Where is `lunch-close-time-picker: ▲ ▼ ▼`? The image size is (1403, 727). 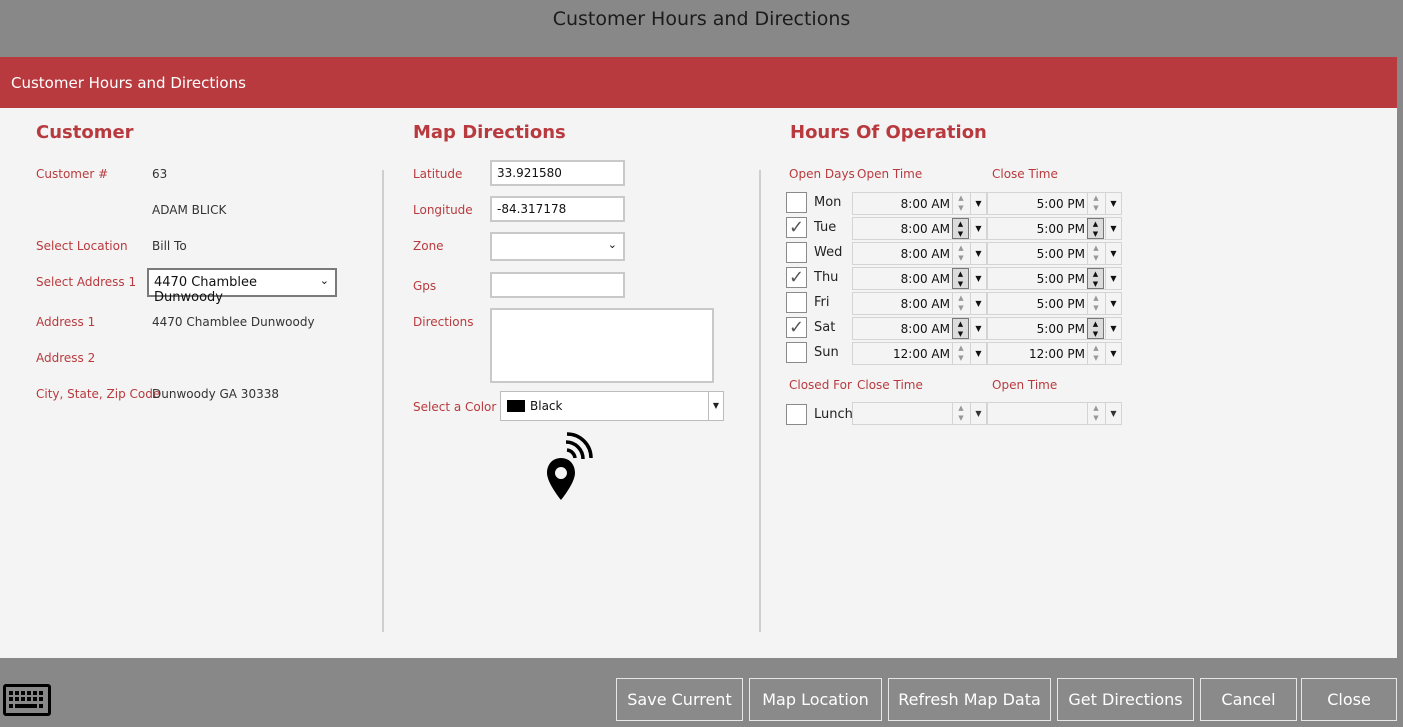 lunch-close-time-picker: ▲ ▼ ▼ is located at coordinates (919, 413).